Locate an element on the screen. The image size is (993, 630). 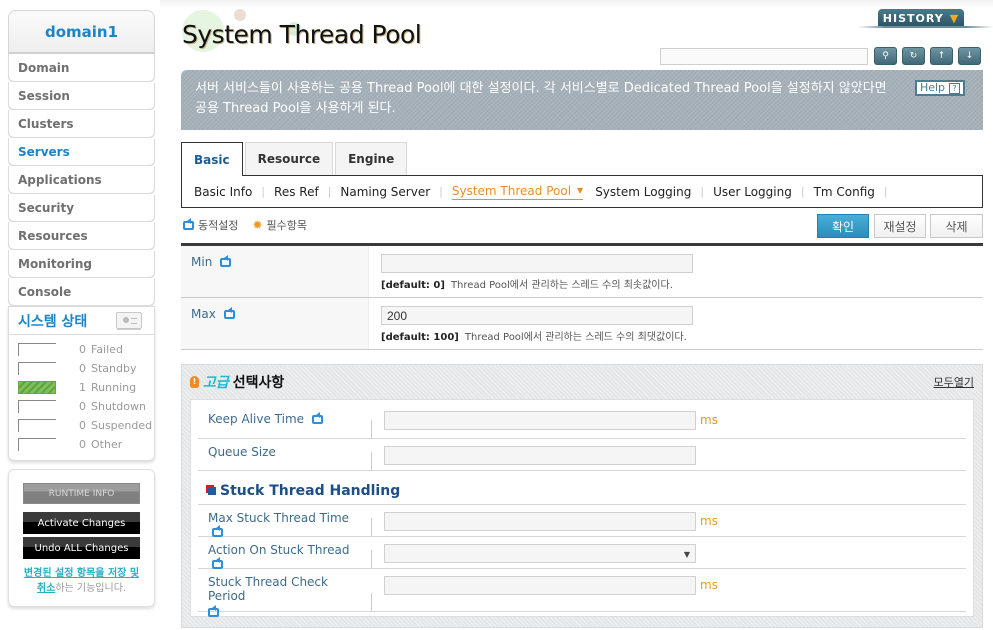
unit-label: ms is located at coordinates (709, 585).